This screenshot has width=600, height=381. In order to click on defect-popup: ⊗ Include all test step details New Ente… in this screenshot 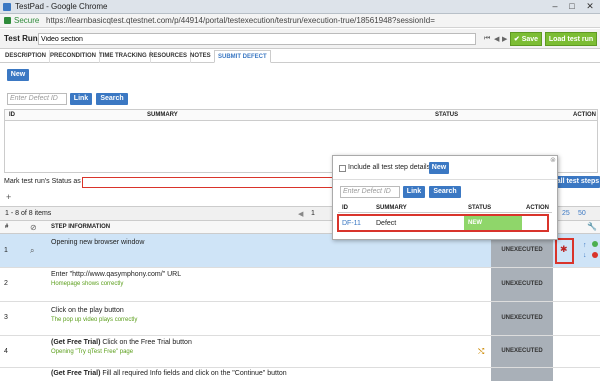, I will do `click(445, 197)`.